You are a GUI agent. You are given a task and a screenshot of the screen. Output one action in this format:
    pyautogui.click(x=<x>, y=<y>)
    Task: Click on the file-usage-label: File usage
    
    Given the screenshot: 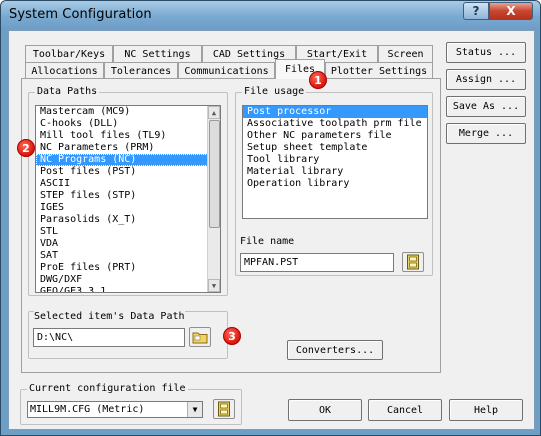 What is the action you would take?
    pyautogui.click(x=274, y=91)
    